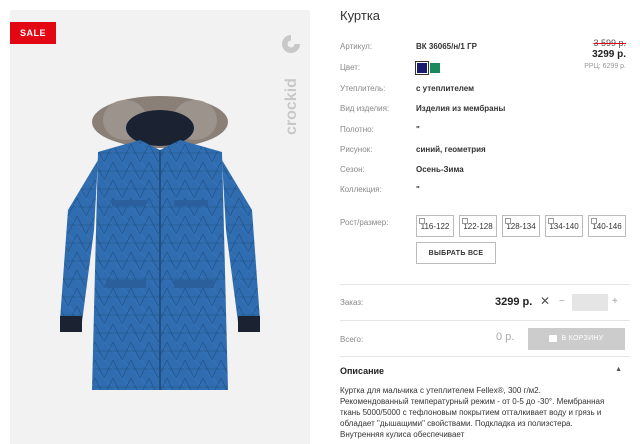 Image resolution: width=640 pixels, height=444 pixels. What do you see at coordinates (352, 169) in the screenshot?
I see `spec-label: Сезон:` at bounding box center [352, 169].